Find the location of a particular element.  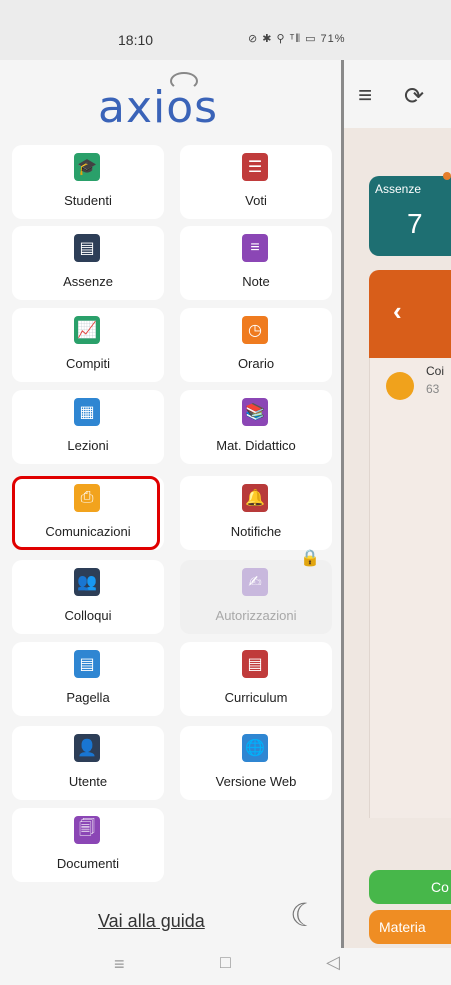

note-icon: ≡ is located at coordinates (255, 248).